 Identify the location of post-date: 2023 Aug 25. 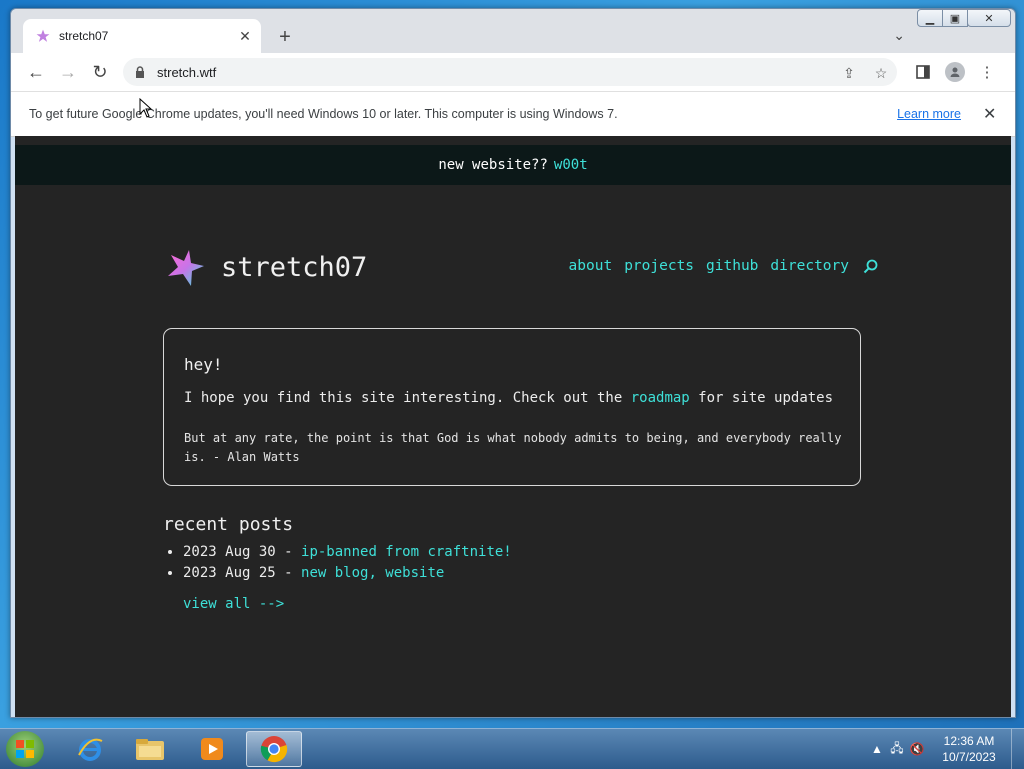
(229, 573).